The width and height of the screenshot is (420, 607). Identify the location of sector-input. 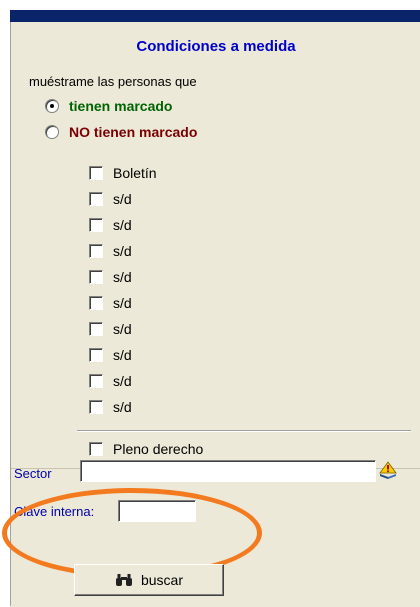
(228, 471).